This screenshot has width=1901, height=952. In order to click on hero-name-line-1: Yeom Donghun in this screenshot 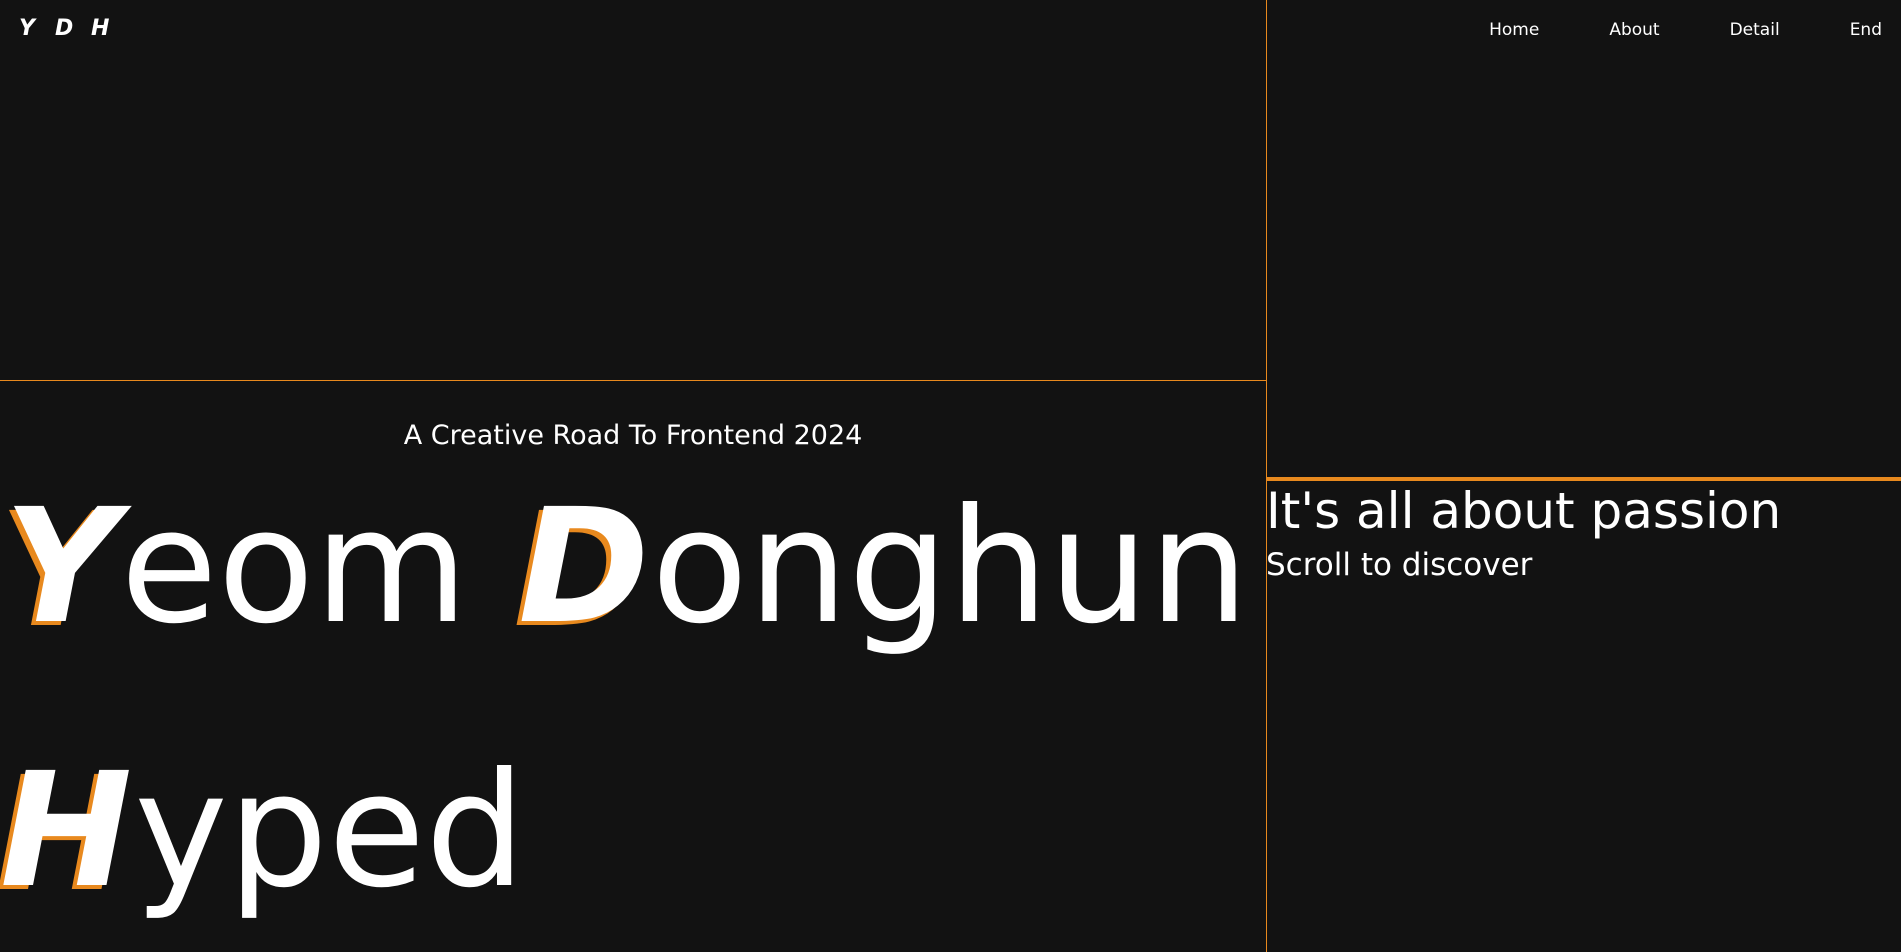, I will do `click(626, 567)`.